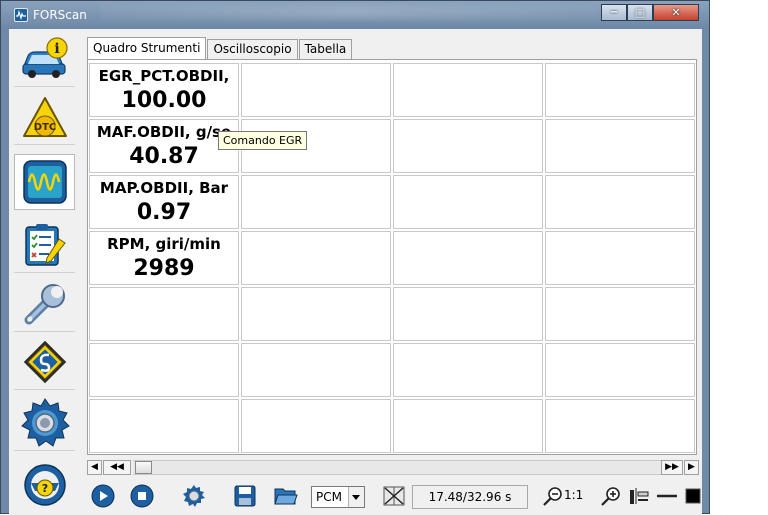 The image size is (768, 515). I want to click on zoom-out-icon, so click(552, 496).